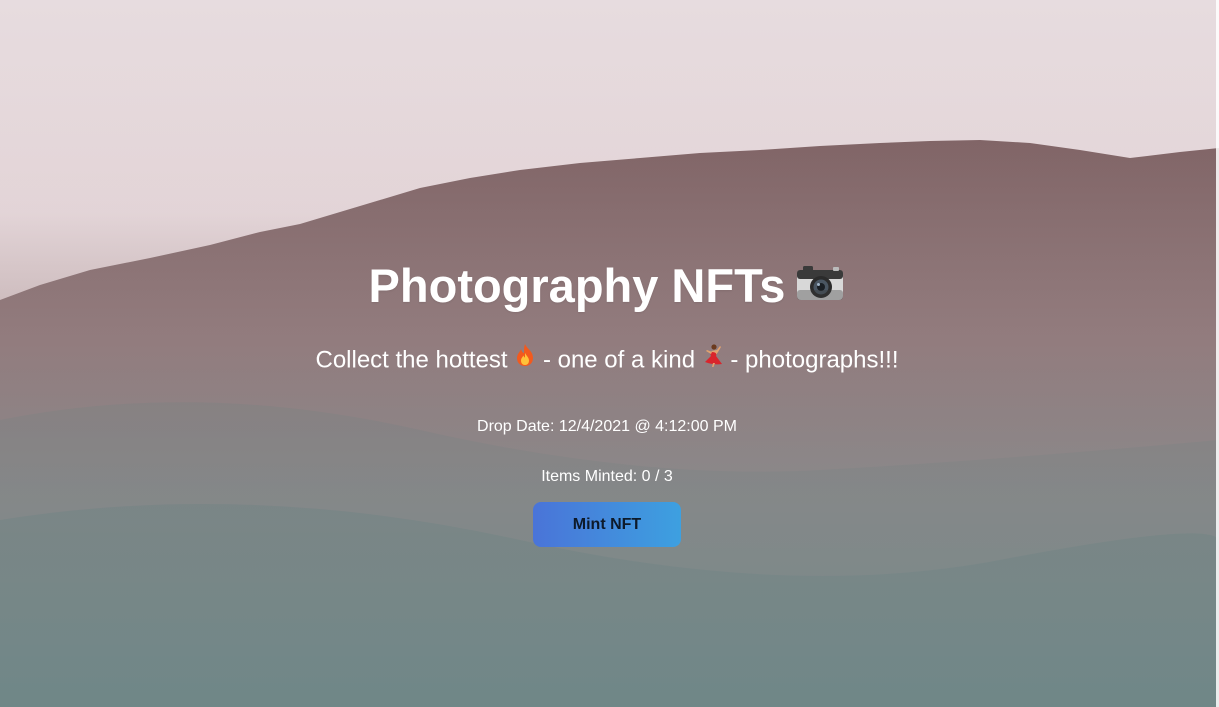 The width and height of the screenshot is (1219, 707). I want to click on subtitle-text-3: - photographs!!!, so click(814, 360).